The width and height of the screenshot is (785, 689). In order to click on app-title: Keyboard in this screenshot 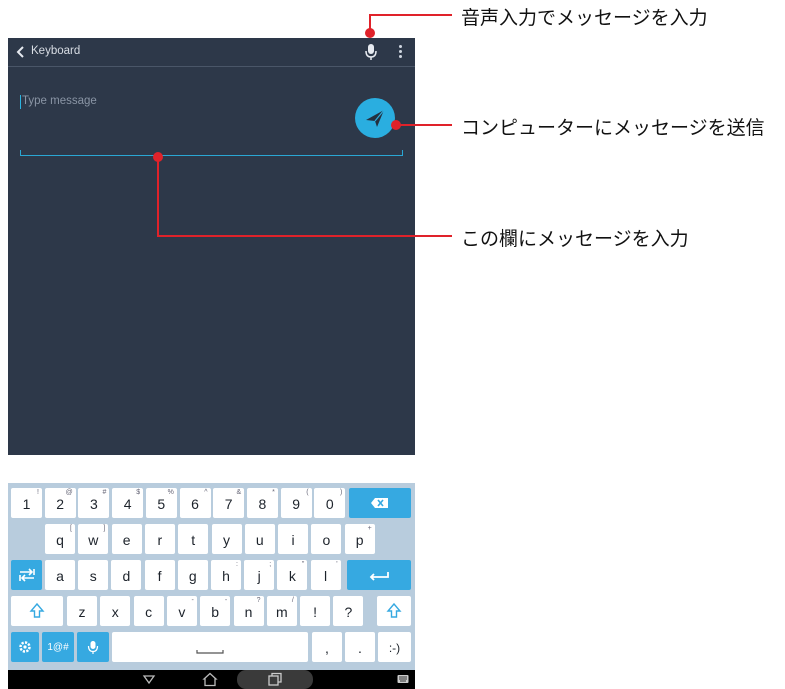, I will do `click(56, 51)`.